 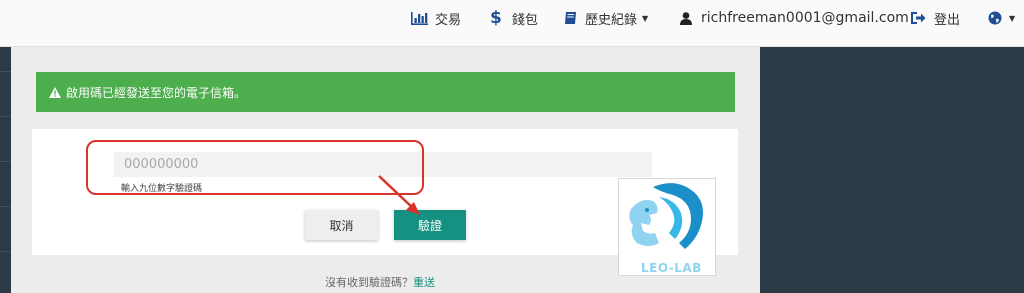 I want to click on nav-history-label: 歷史紀錄, so click(x=611, y=20).